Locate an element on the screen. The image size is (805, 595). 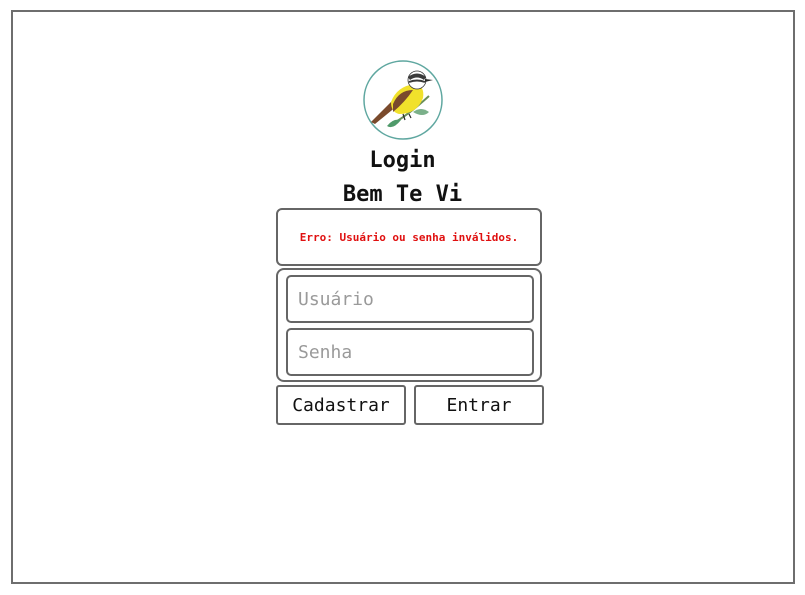
username-input is located at coordinates (410, 299).